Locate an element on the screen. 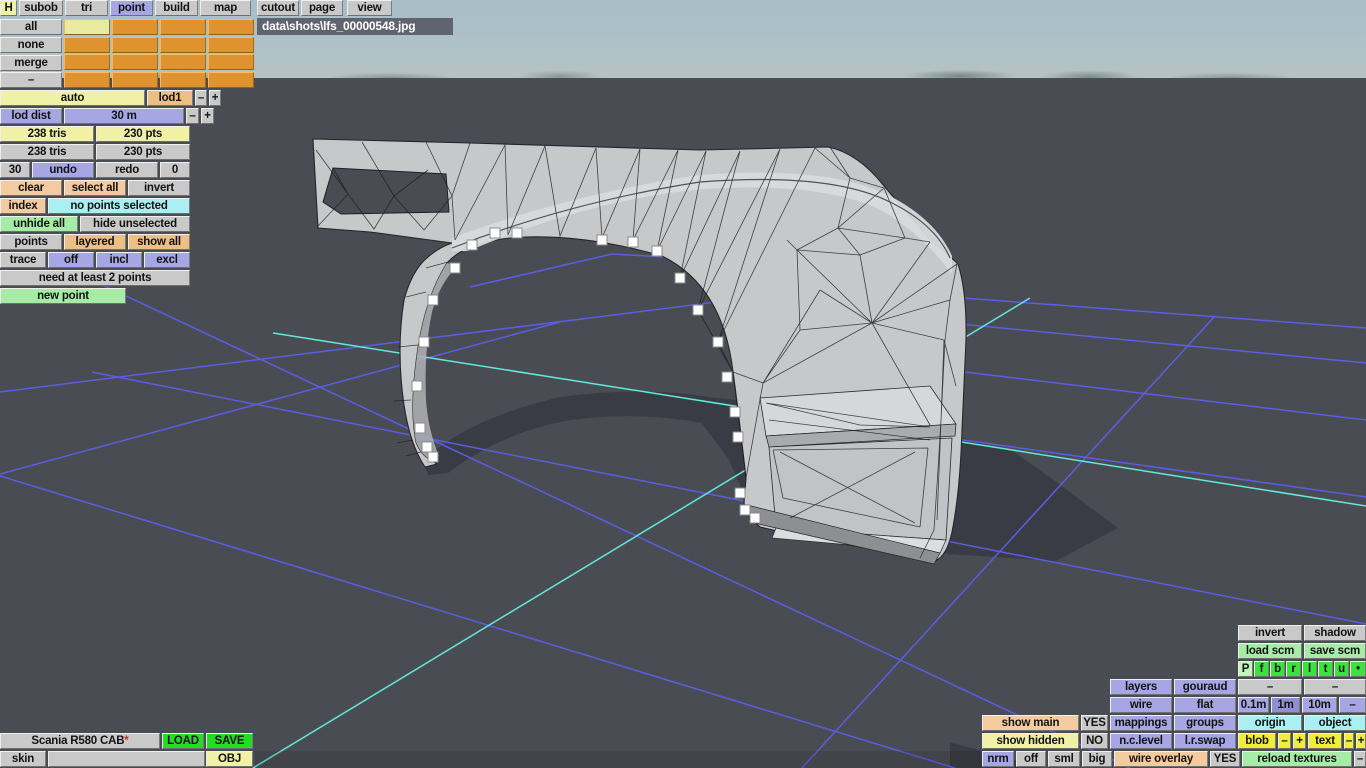  load-scm-button: load scm is located at coordinates (1270, 651).